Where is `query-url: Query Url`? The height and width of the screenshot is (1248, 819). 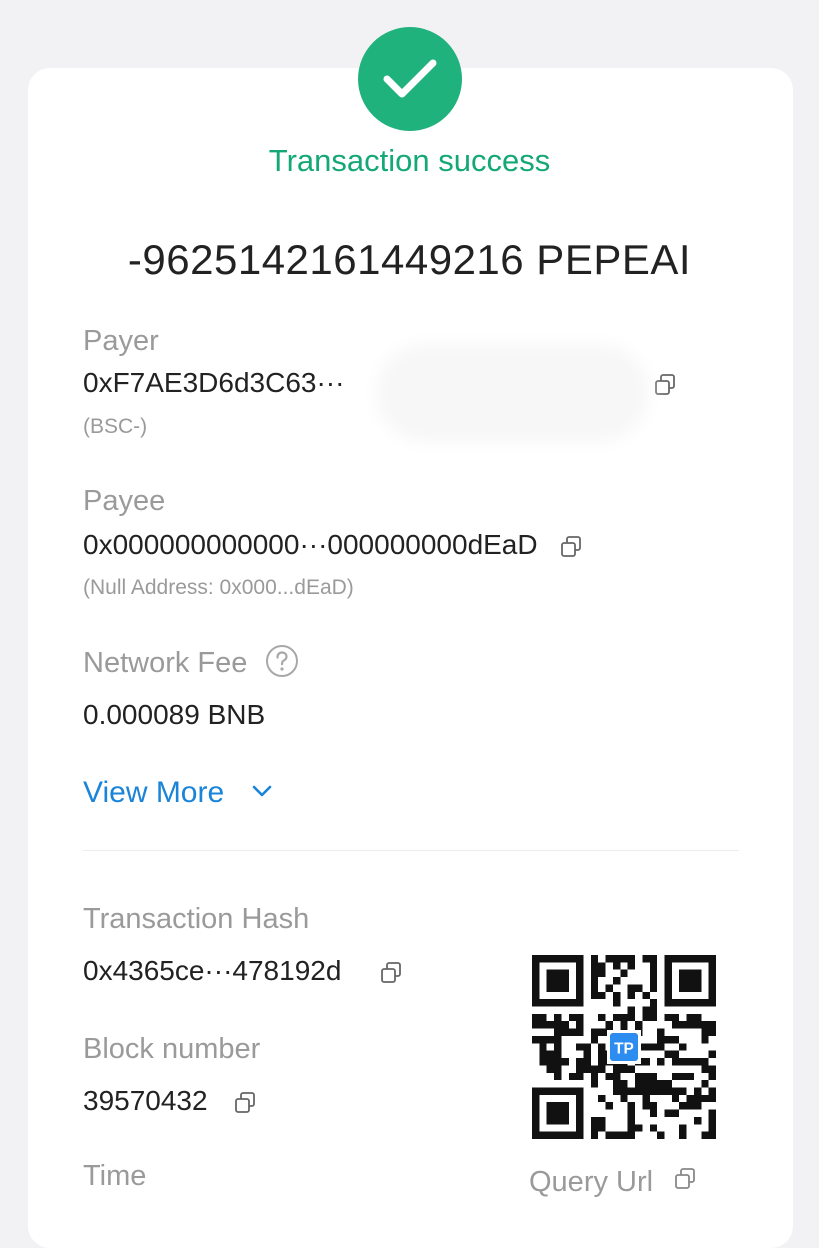 query-url: Query Url is located at coordinates (613, 1182).